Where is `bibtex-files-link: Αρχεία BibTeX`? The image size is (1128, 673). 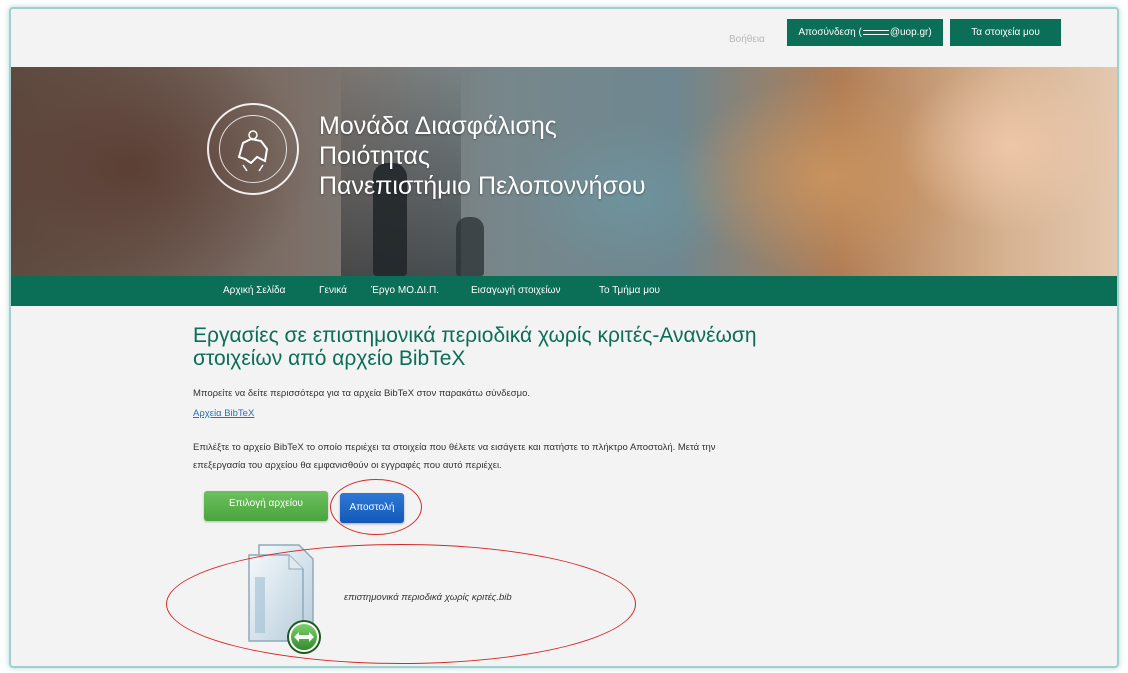
bibtex-files-link: Αρχεία BibTeX is located at coordinates (223, 413).